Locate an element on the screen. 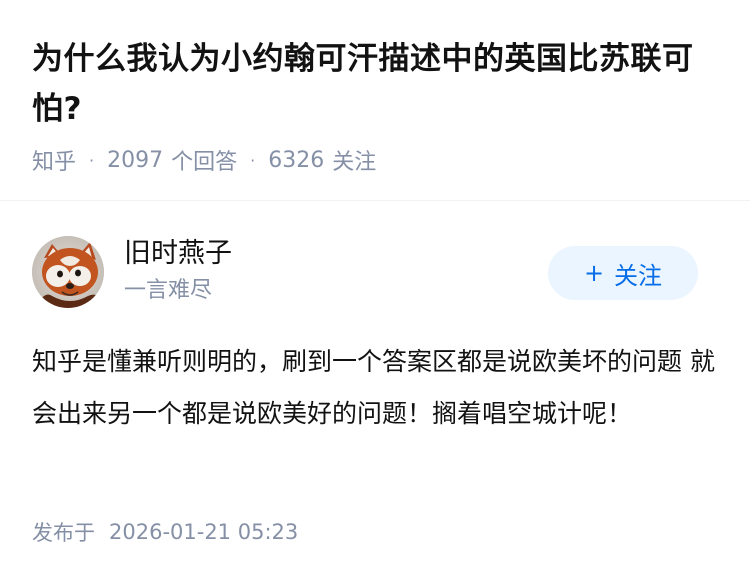 This screenshot has width=750, height=586. follower-count: 6326 is located at coordinates (296, 160).